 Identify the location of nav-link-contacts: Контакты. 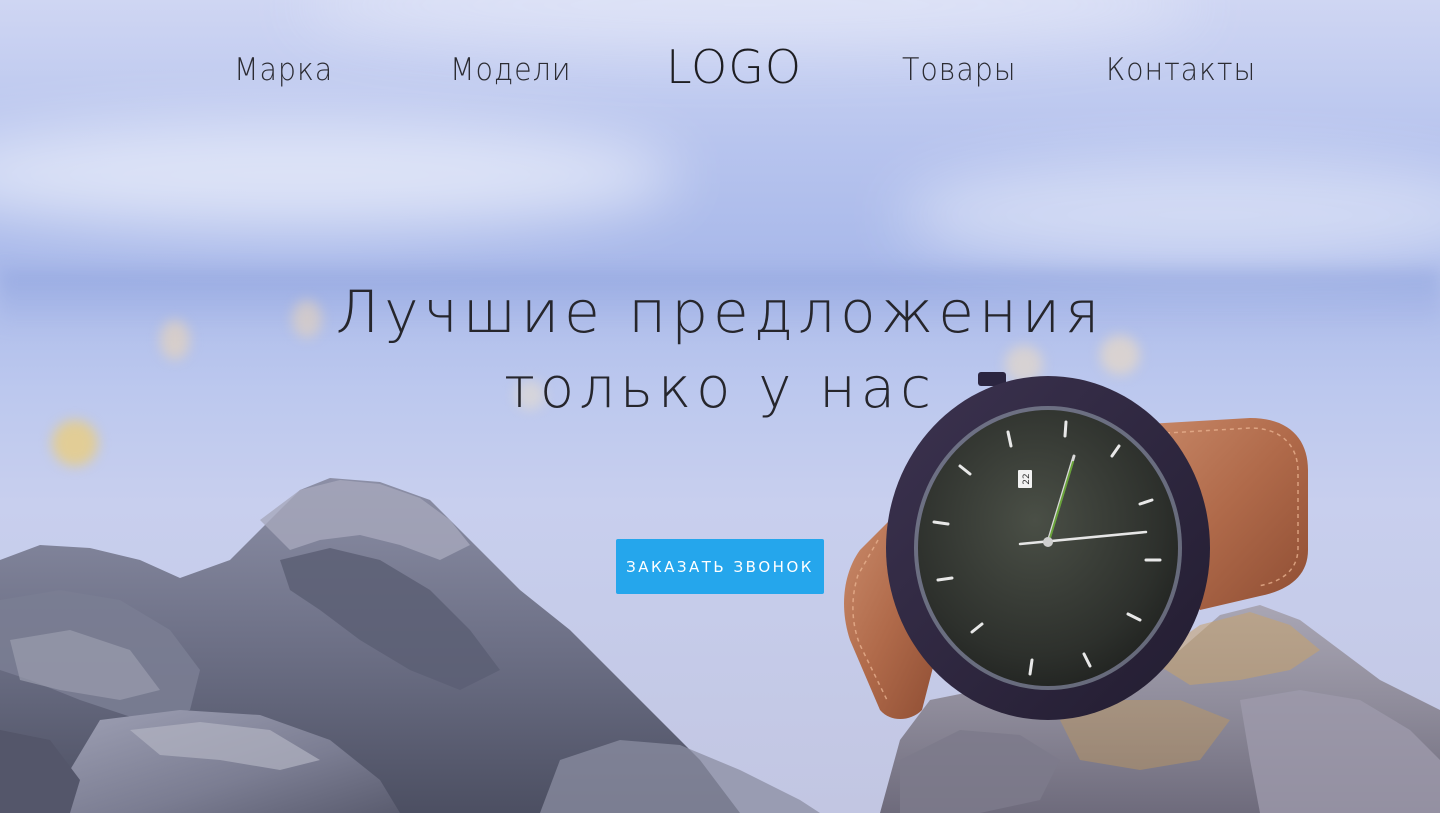
(1181, 70).